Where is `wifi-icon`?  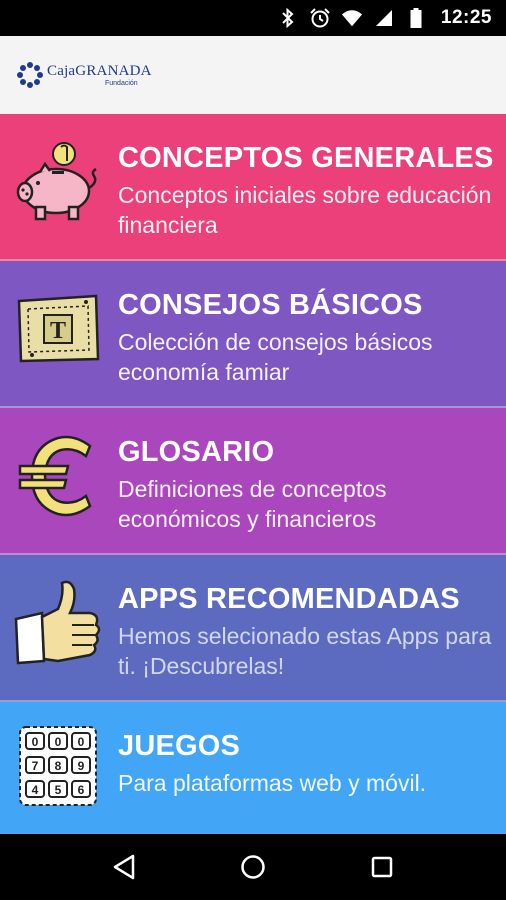 wifi-icon is located at coordinates (352, 18).